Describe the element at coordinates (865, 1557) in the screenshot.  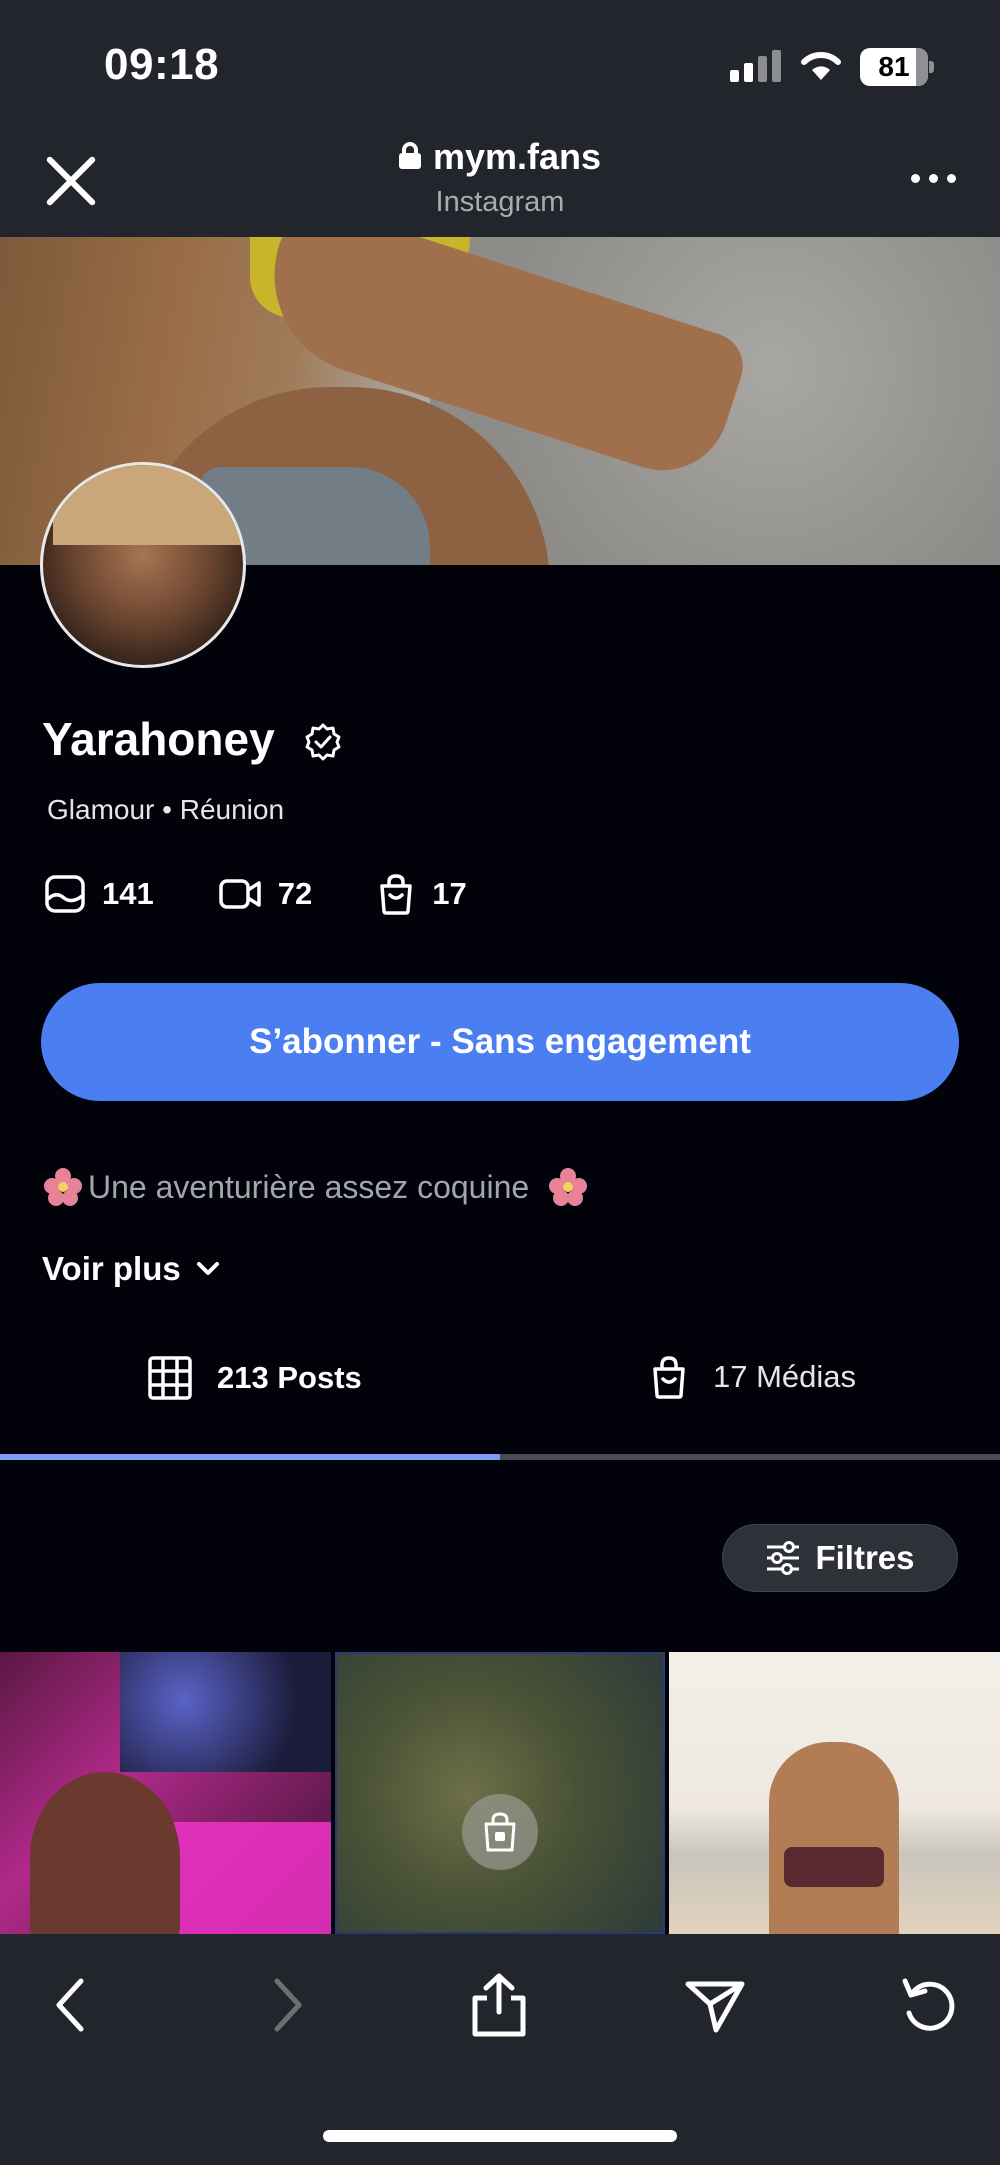
I see `filters-label: Filtres` at that location.